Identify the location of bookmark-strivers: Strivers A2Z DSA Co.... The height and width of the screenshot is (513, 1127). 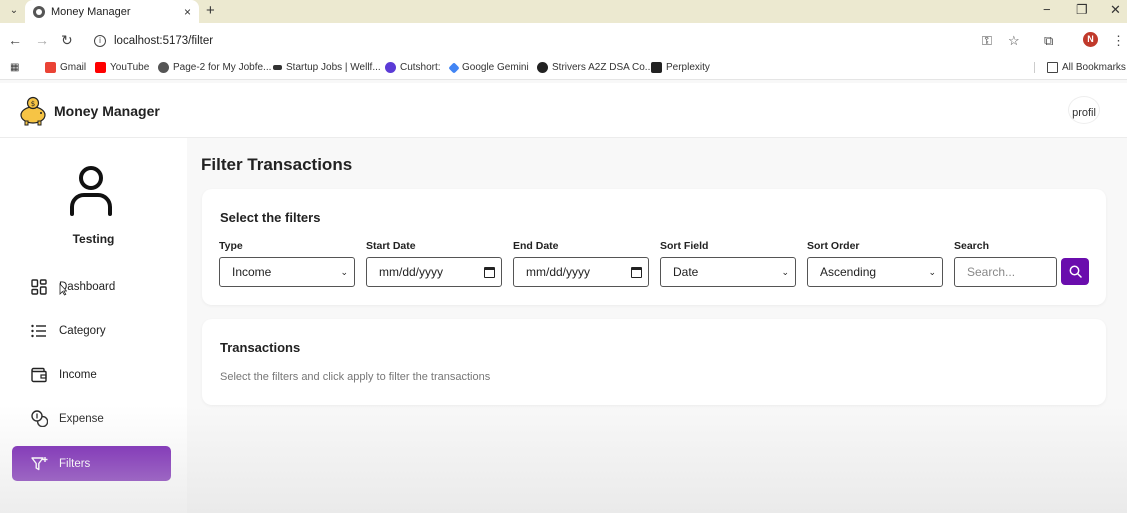
(595, 67).